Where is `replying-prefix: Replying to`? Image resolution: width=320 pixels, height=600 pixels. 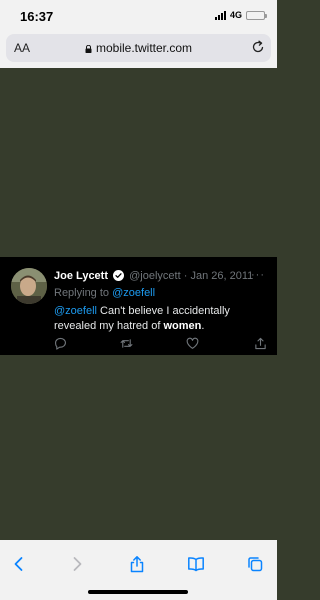
replying-prefix: Replying to is located at coordinates (82, 293).